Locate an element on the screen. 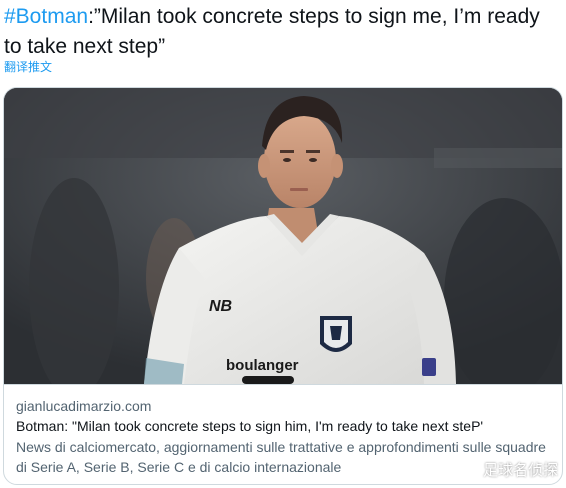  wechat-icon is located at coordinates (469, 469).